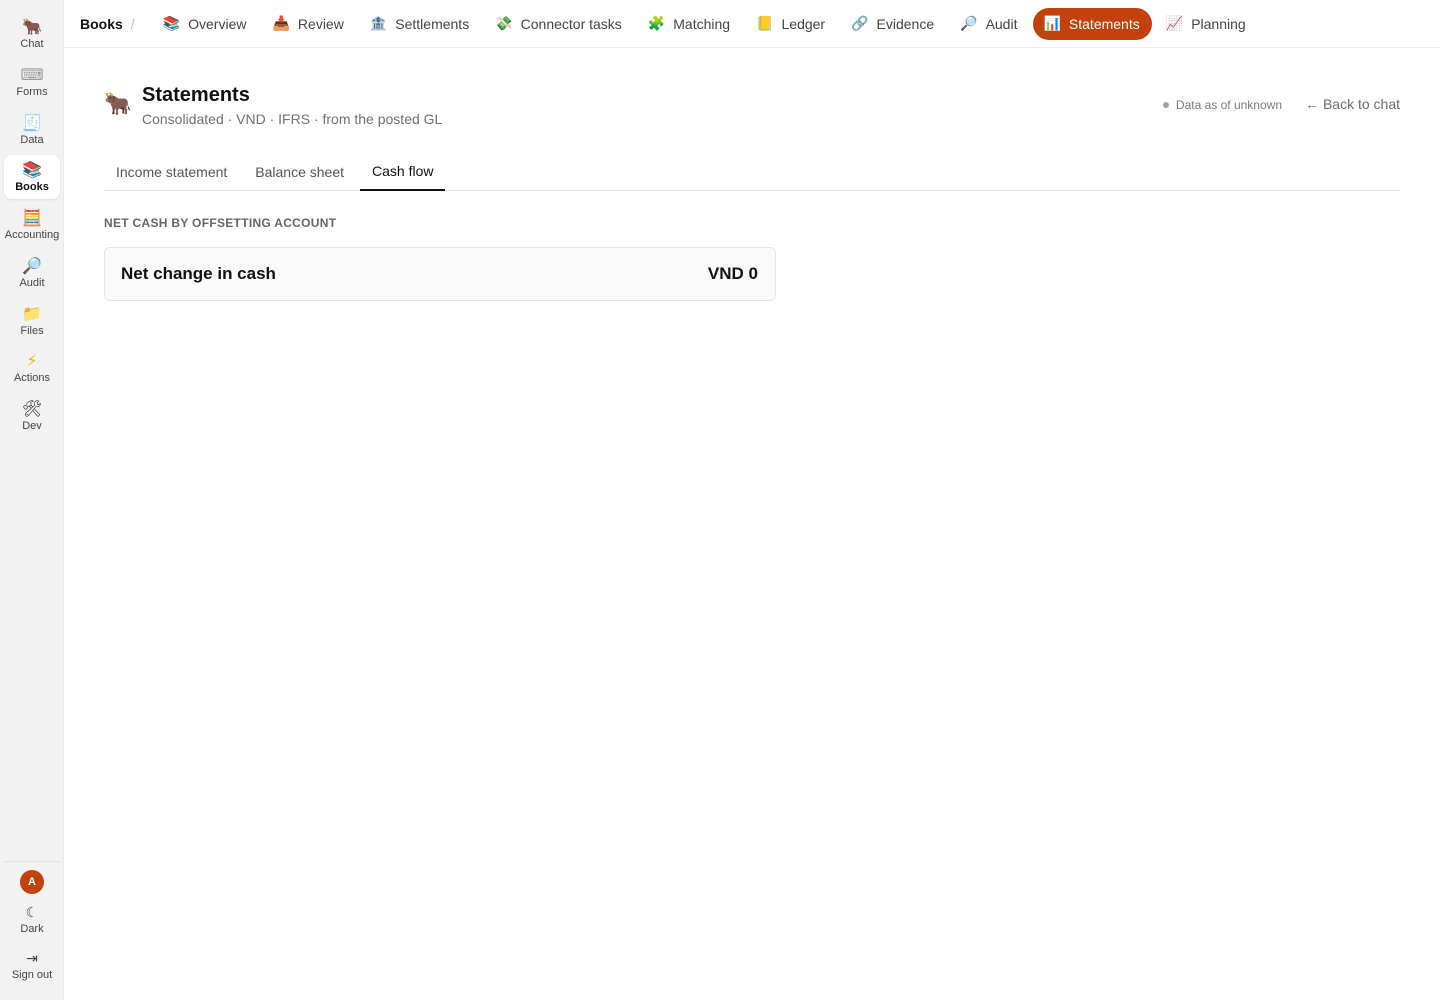  What do you see at coordinates (803, 23) in the screenshot?
I see `tab-label: Ledger` at bounding box center [803, 23].